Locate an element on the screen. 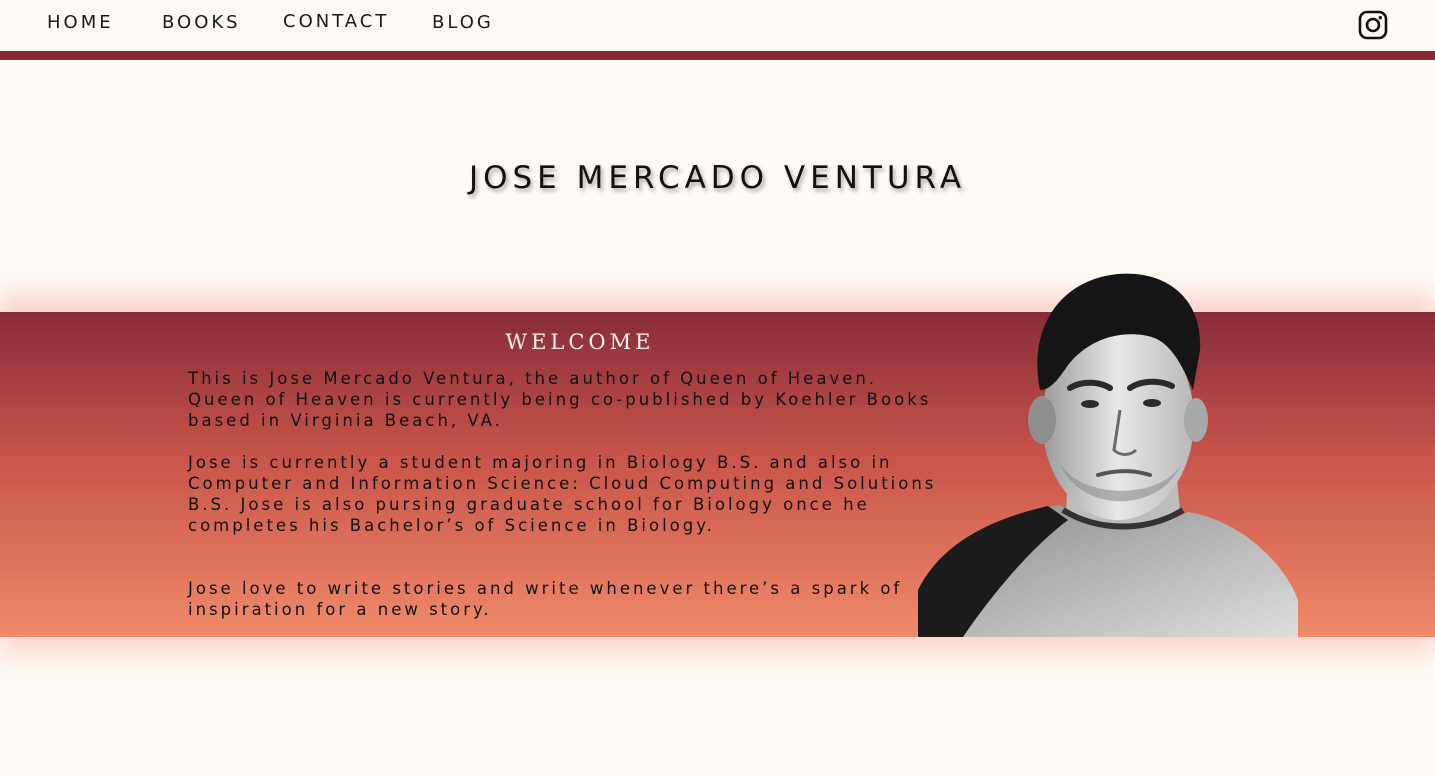 The width and height of the screenshot is (1435, 775). instagram-icon is located at coordinates (1373, 25).